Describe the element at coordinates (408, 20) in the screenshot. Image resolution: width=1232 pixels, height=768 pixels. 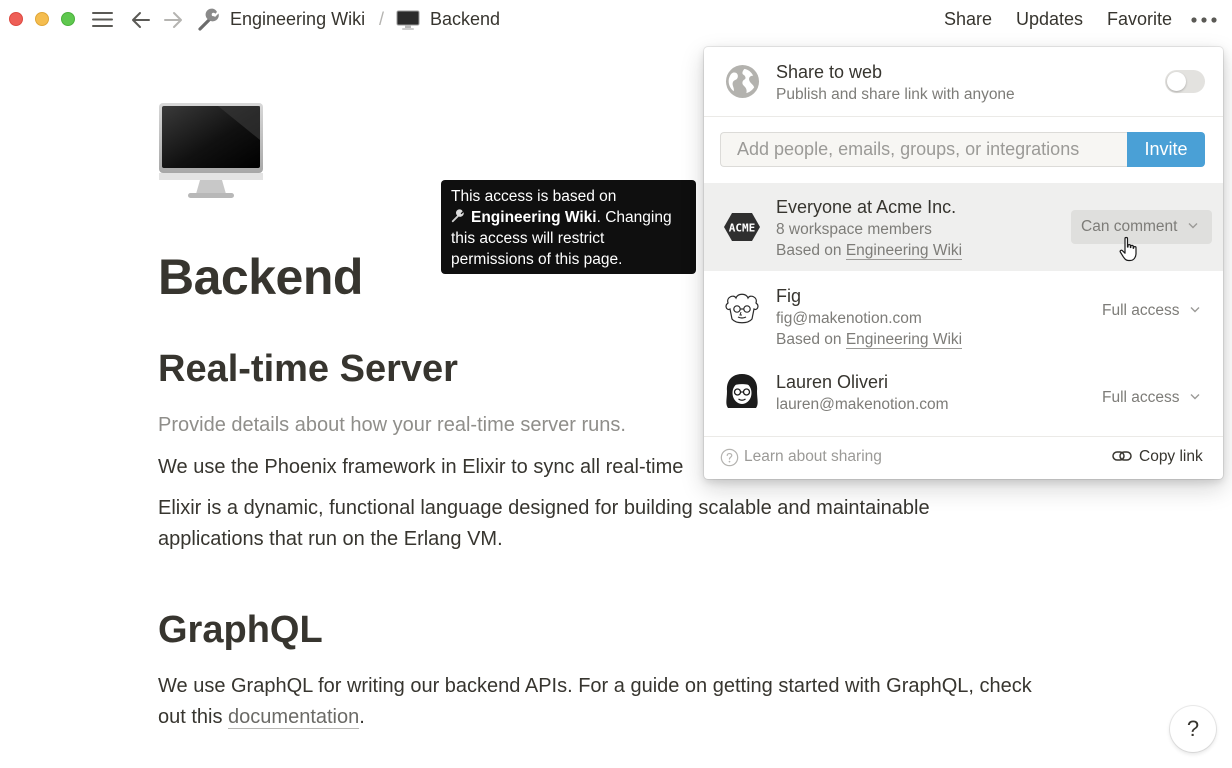
I see `desktop-computer-icon` at that location.